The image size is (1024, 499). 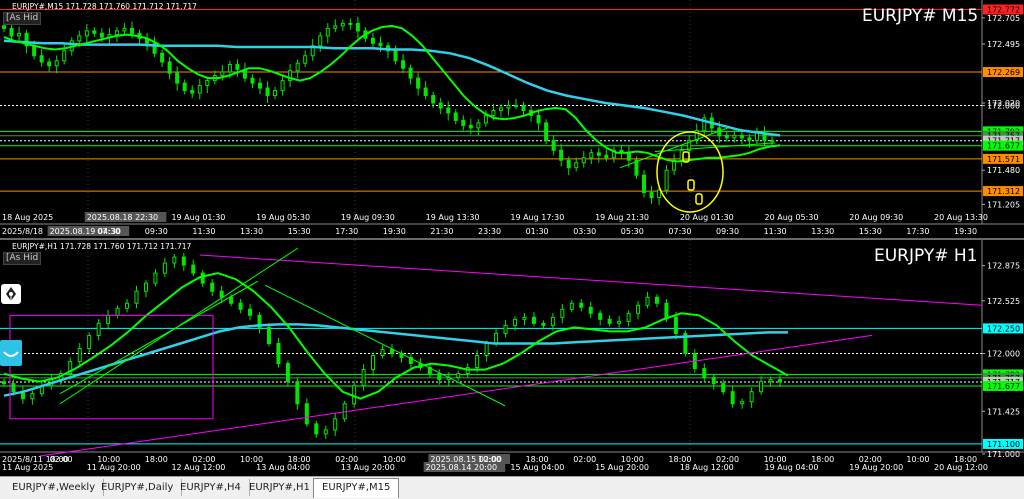 What do you see at coordinates (156, 459) in the screenshot?
I see `time-label: 18:00` at bounding box center [156, 459].